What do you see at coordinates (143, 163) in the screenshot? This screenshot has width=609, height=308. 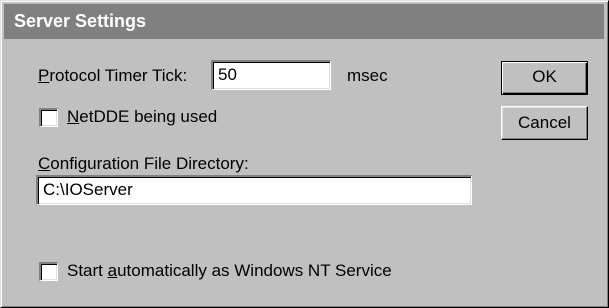 I see `config-dir-label: Configuration File Directory:` at bounding box center [143, 163].